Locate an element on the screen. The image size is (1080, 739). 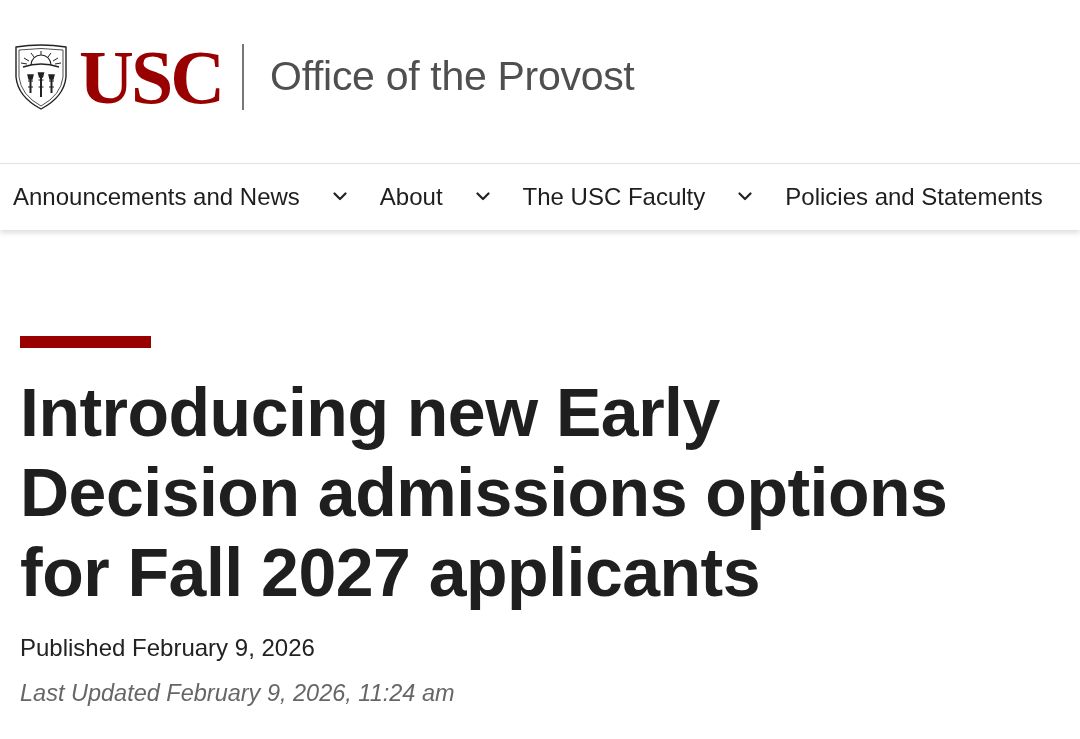
wordmark: USC is located at coordinates (151, 76).